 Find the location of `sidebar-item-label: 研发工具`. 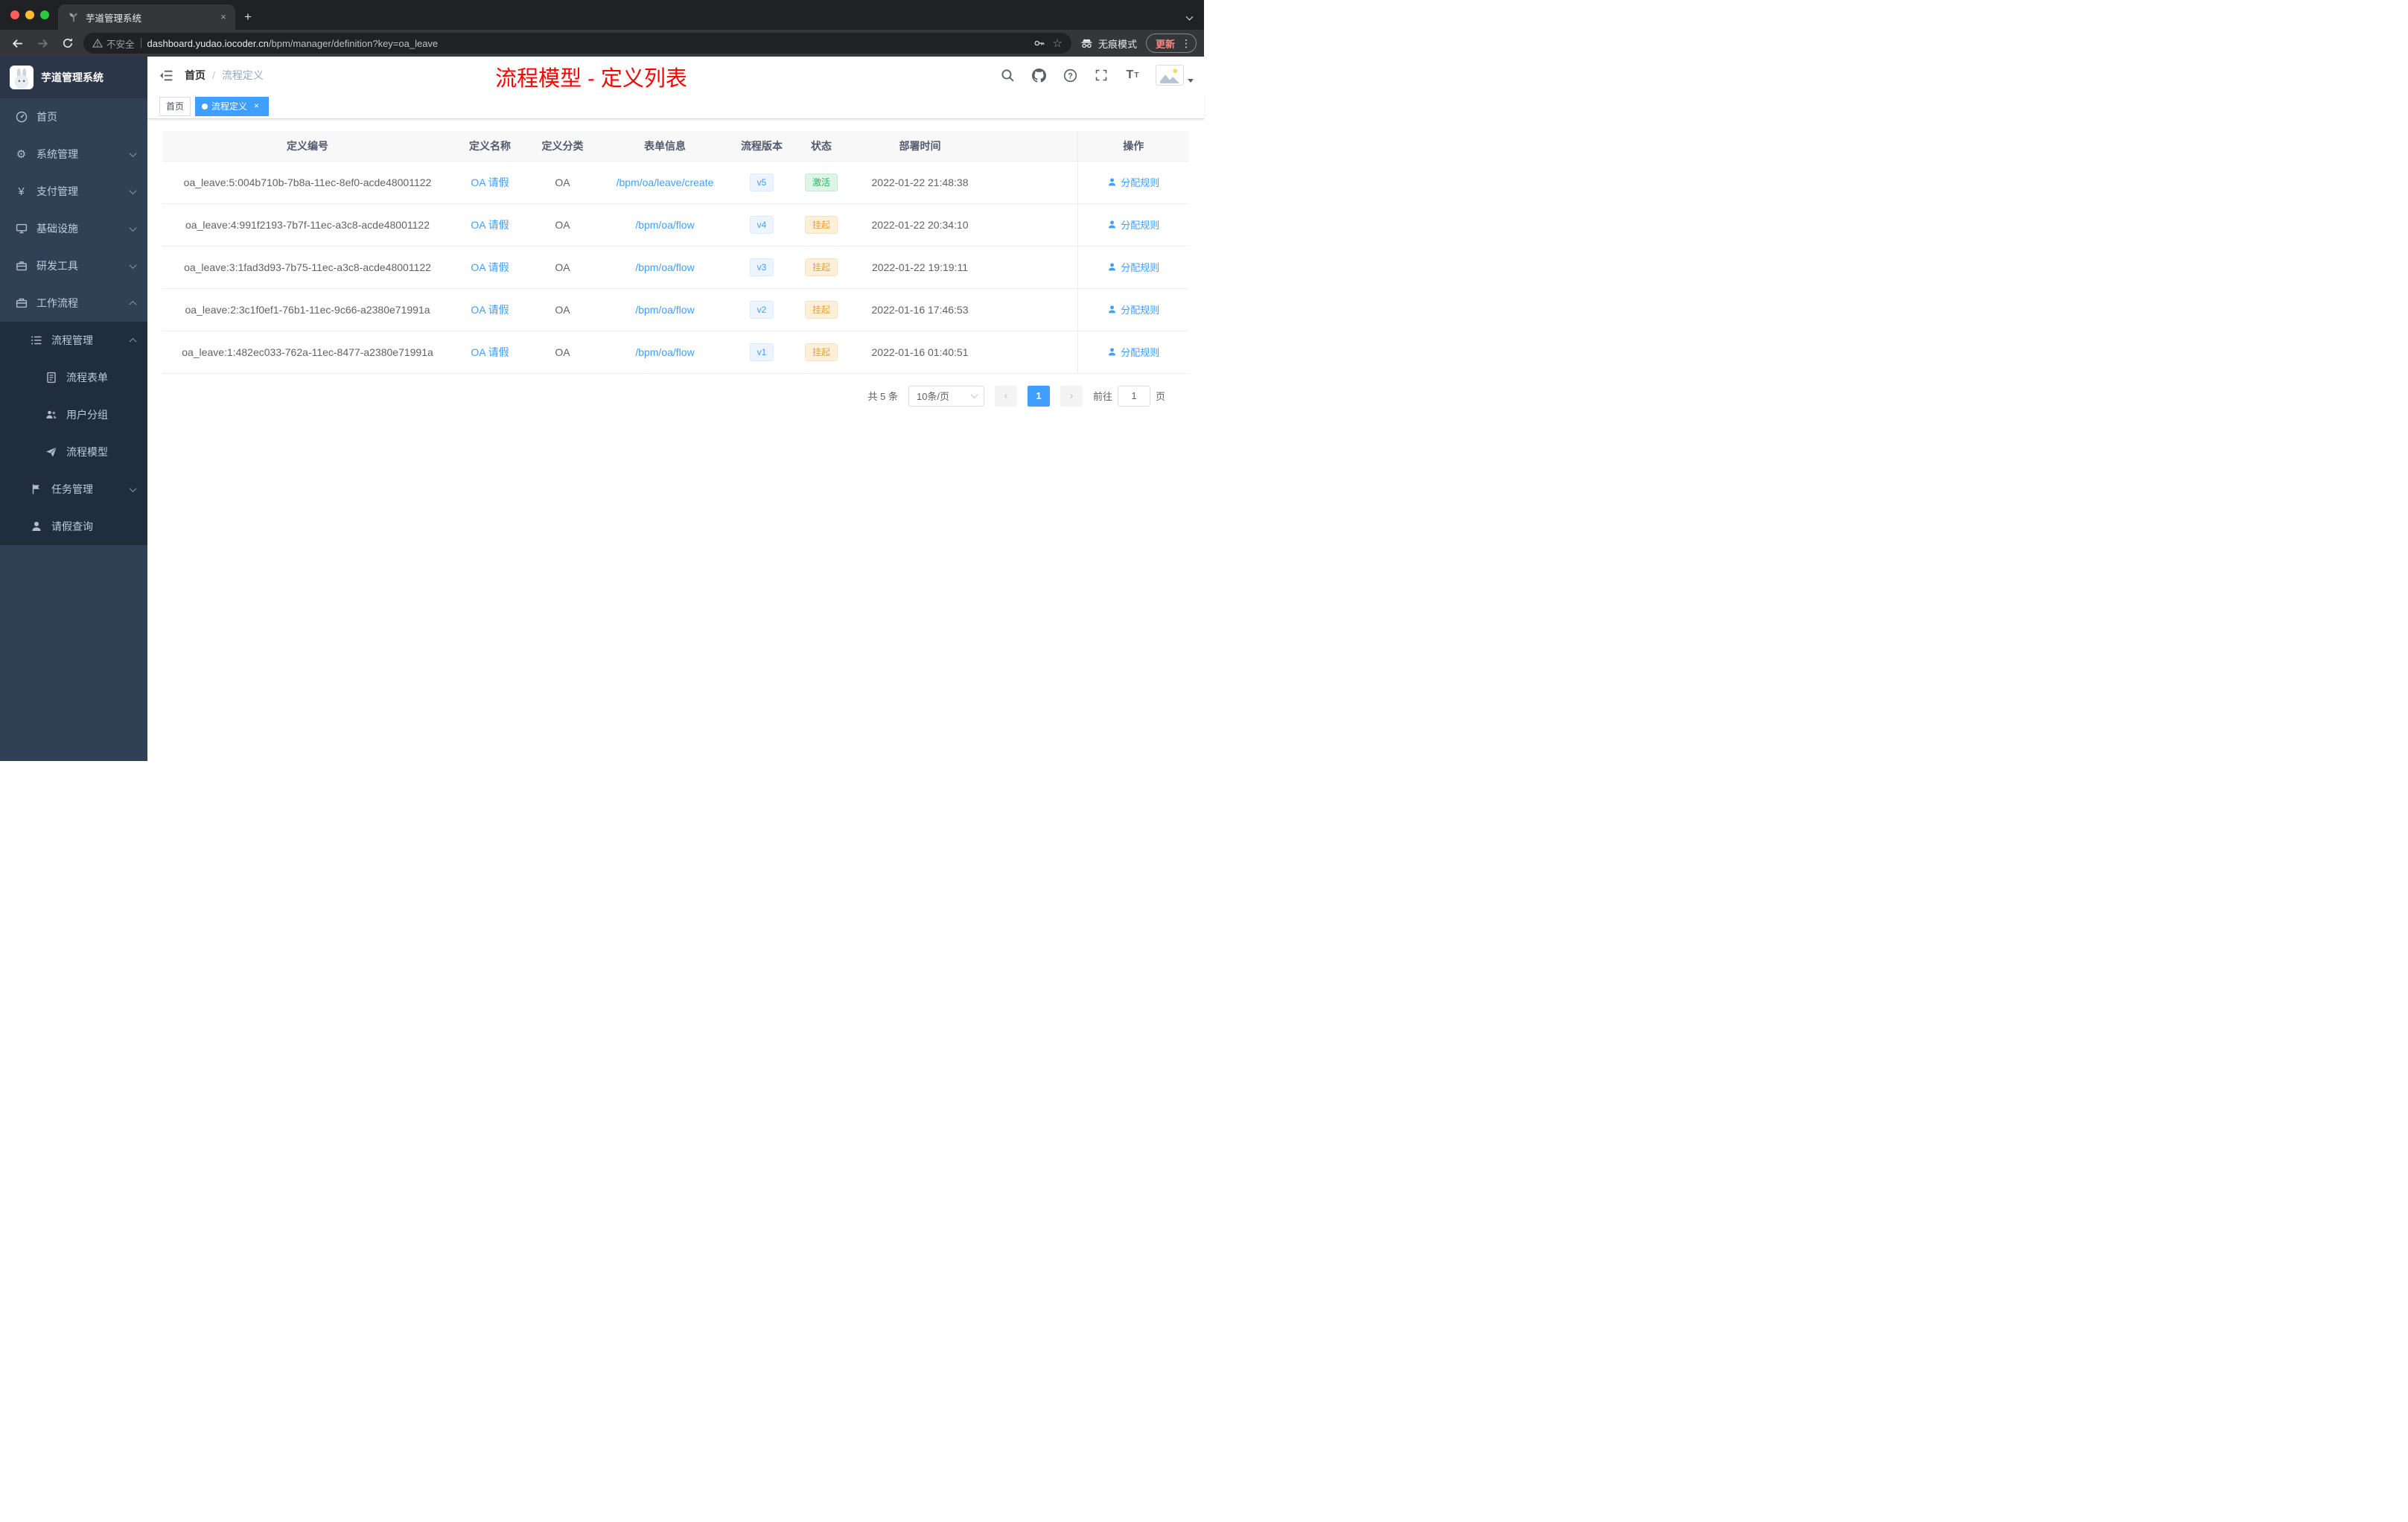

sidebar-item-label: 研发工具 is located at coordinates (57, 266).